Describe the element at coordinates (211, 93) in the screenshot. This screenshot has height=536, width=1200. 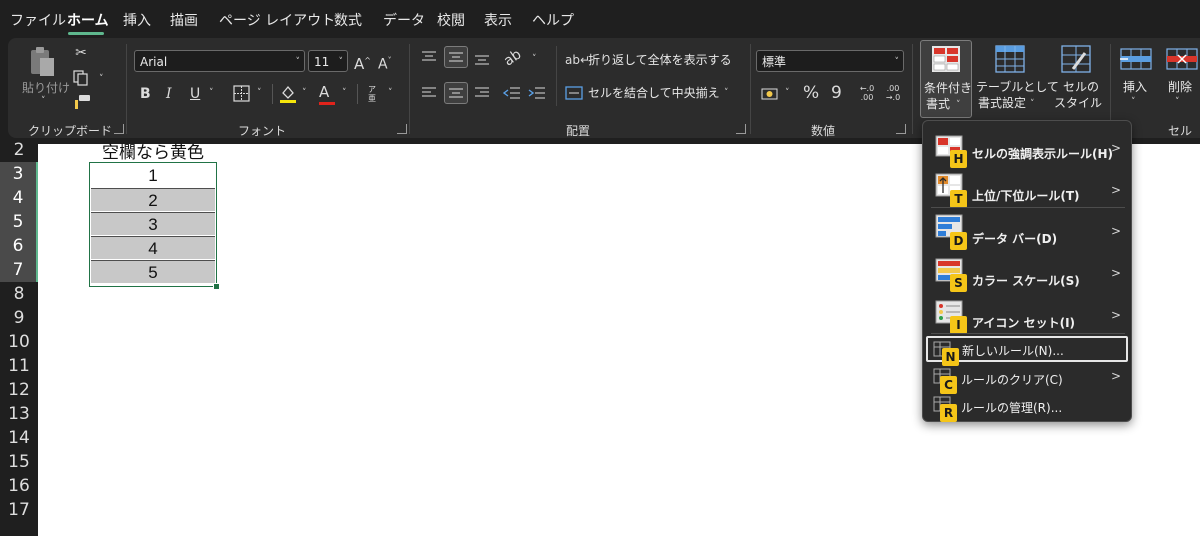
I see `underline-dropdown-icon: ˅` at that location.